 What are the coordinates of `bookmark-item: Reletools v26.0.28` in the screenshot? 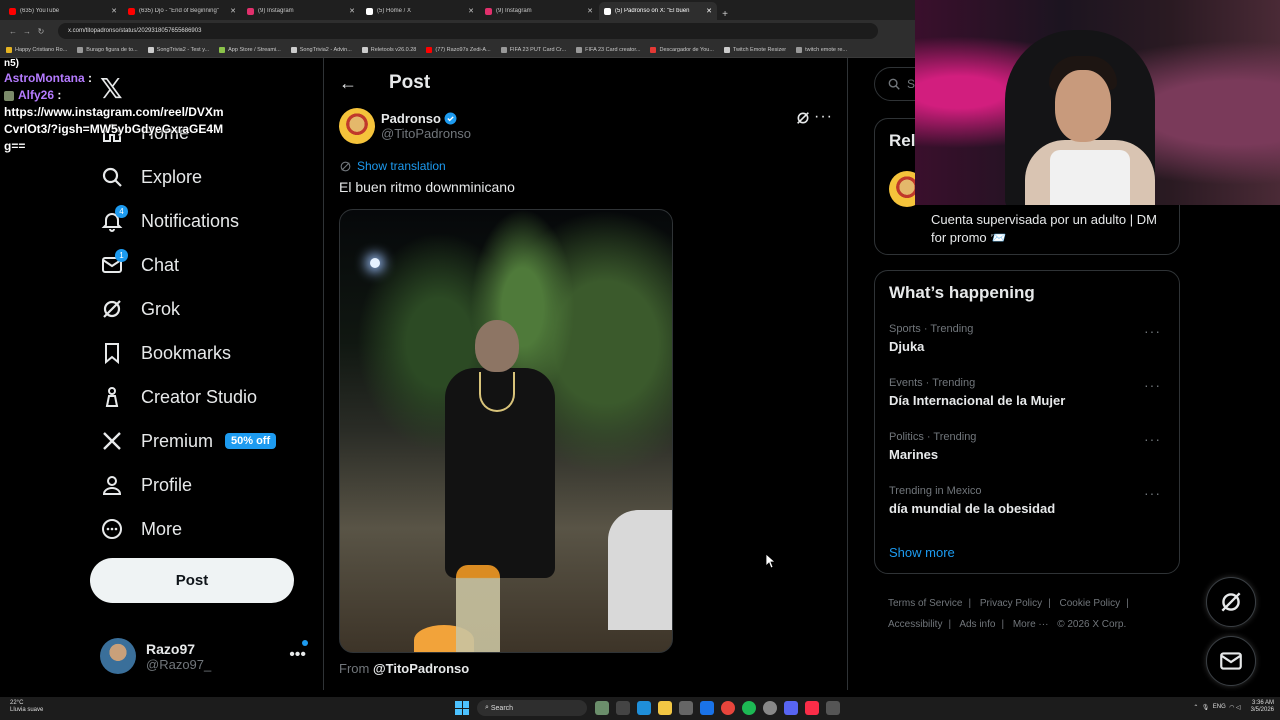 It's located at (388, 49).